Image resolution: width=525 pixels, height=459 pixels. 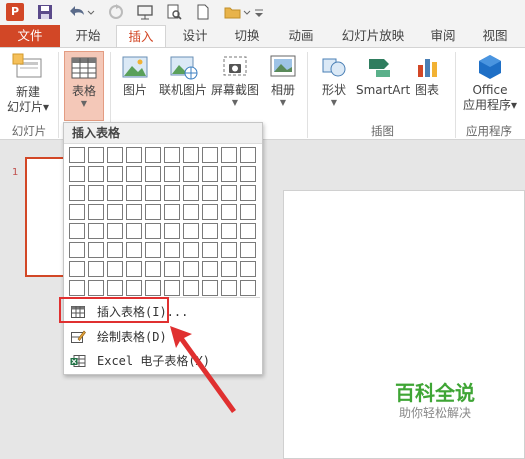 What do you see at coordinates (28, 83) in the screenshot?
I see `new-slide-button: 新建 幻灯片▾` at bounding box center [28, 83].